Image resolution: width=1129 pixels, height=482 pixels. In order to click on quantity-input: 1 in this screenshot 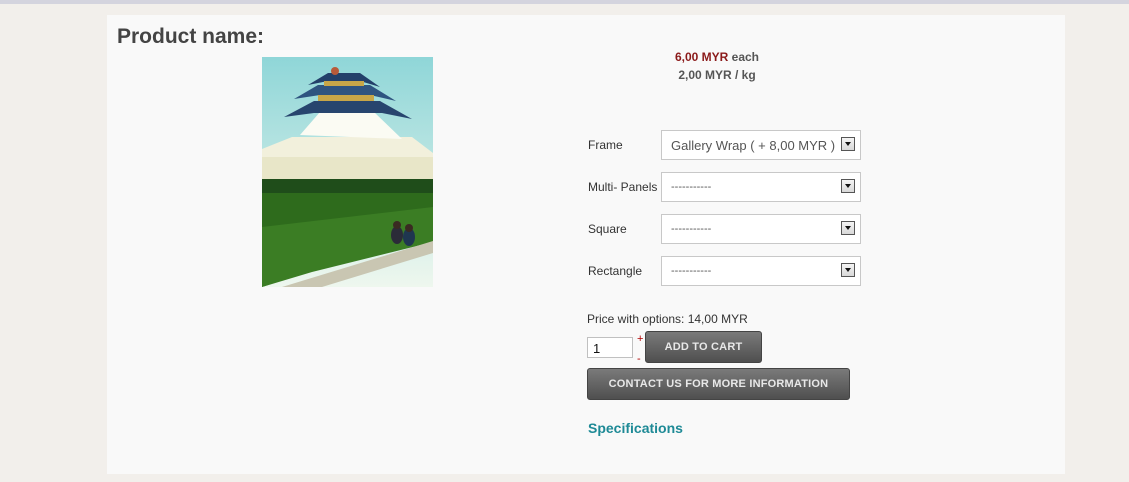, I will do `click(610, 347)`.